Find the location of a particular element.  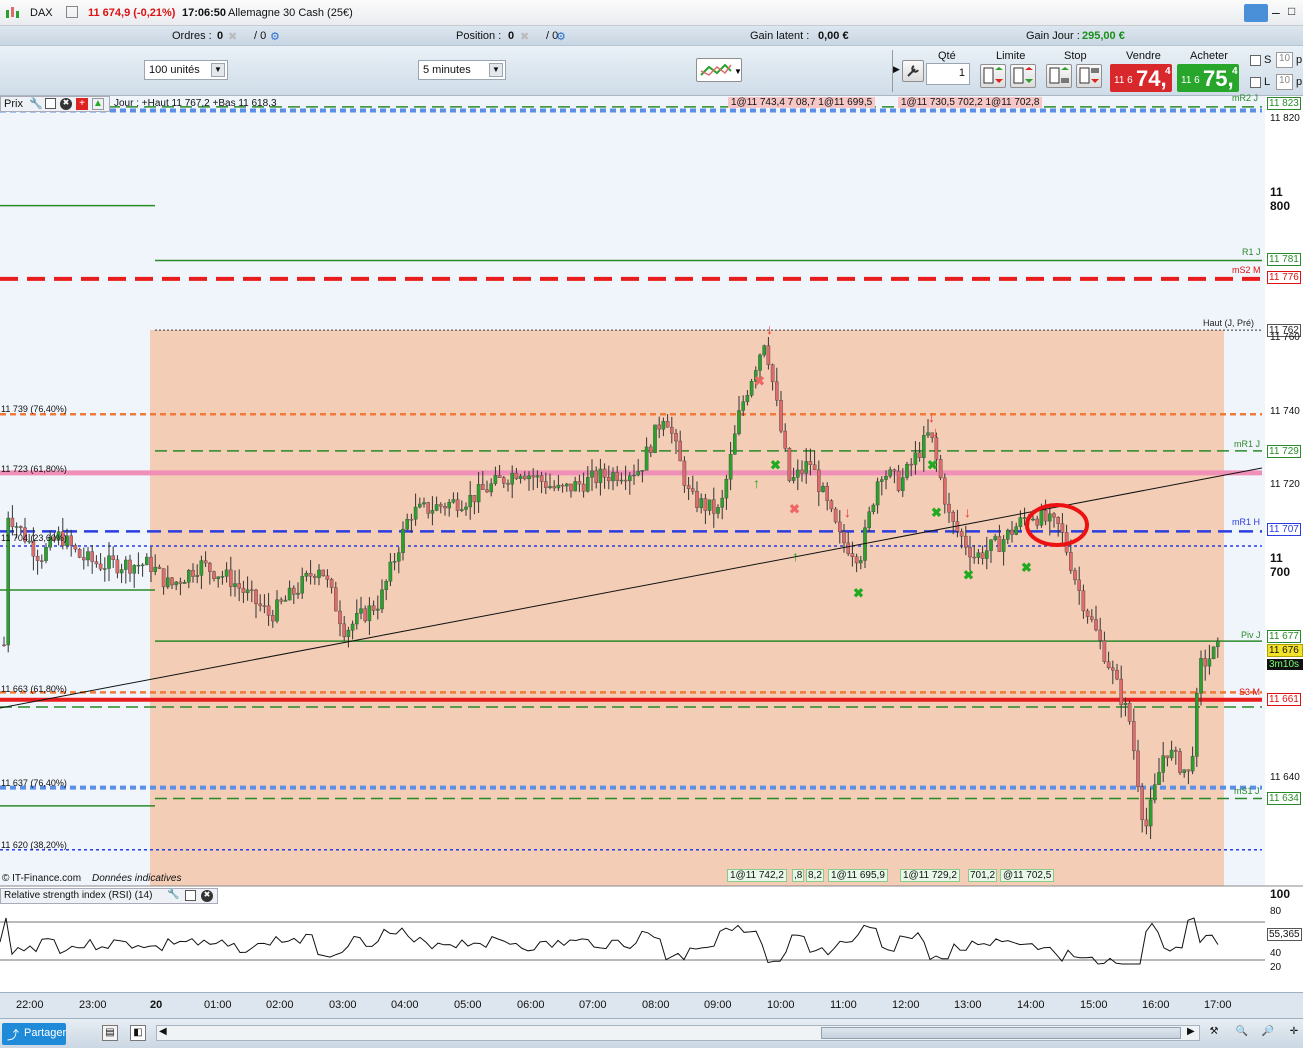

order-label: 1@11 729,2 is located at coordinates (930, 875).